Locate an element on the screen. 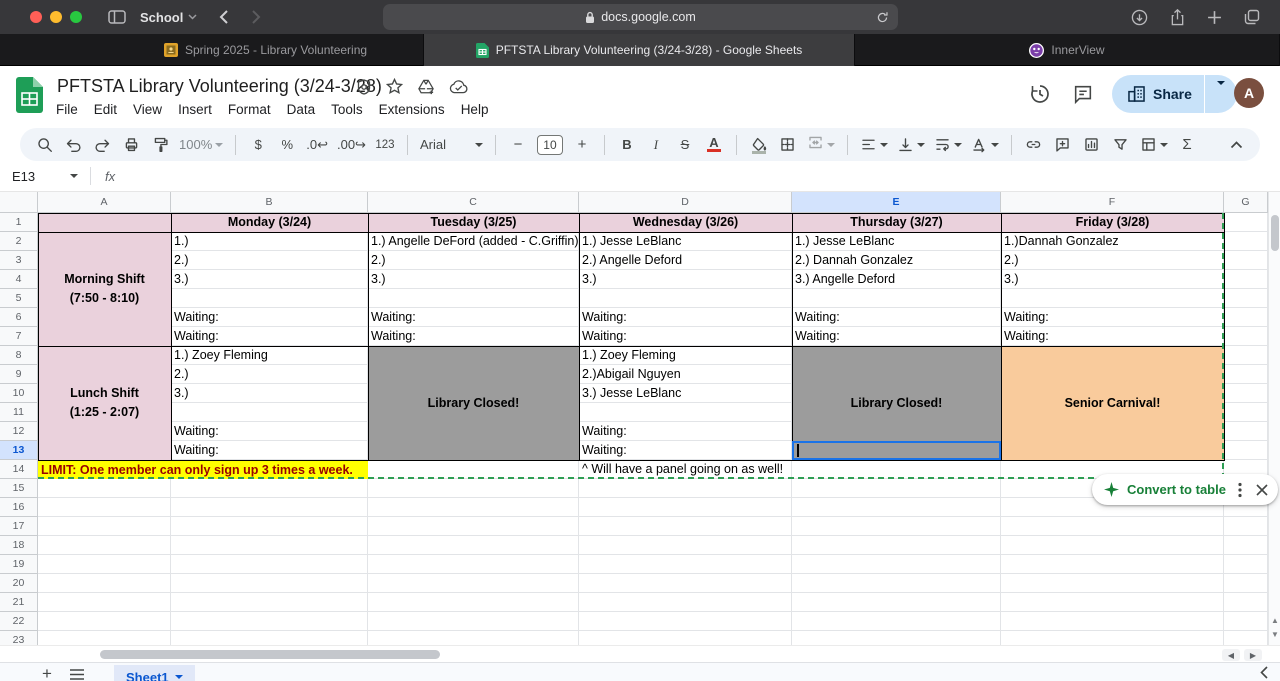  reload-icon is located at coordinates (882, 17).